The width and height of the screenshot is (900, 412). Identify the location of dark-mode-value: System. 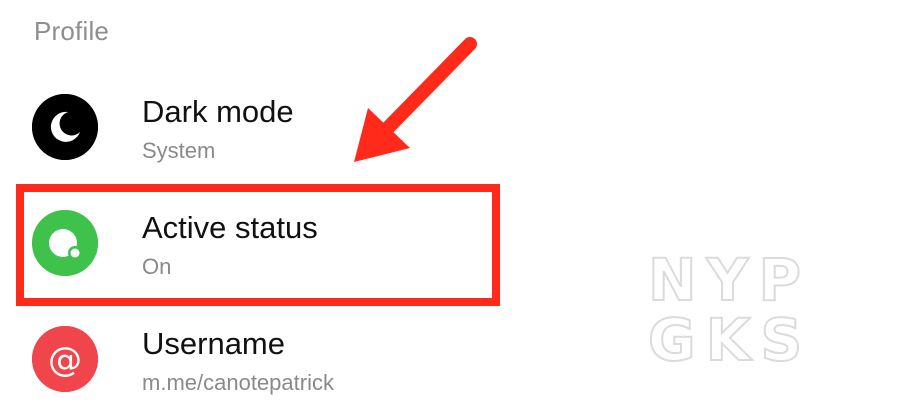
(179, 150).